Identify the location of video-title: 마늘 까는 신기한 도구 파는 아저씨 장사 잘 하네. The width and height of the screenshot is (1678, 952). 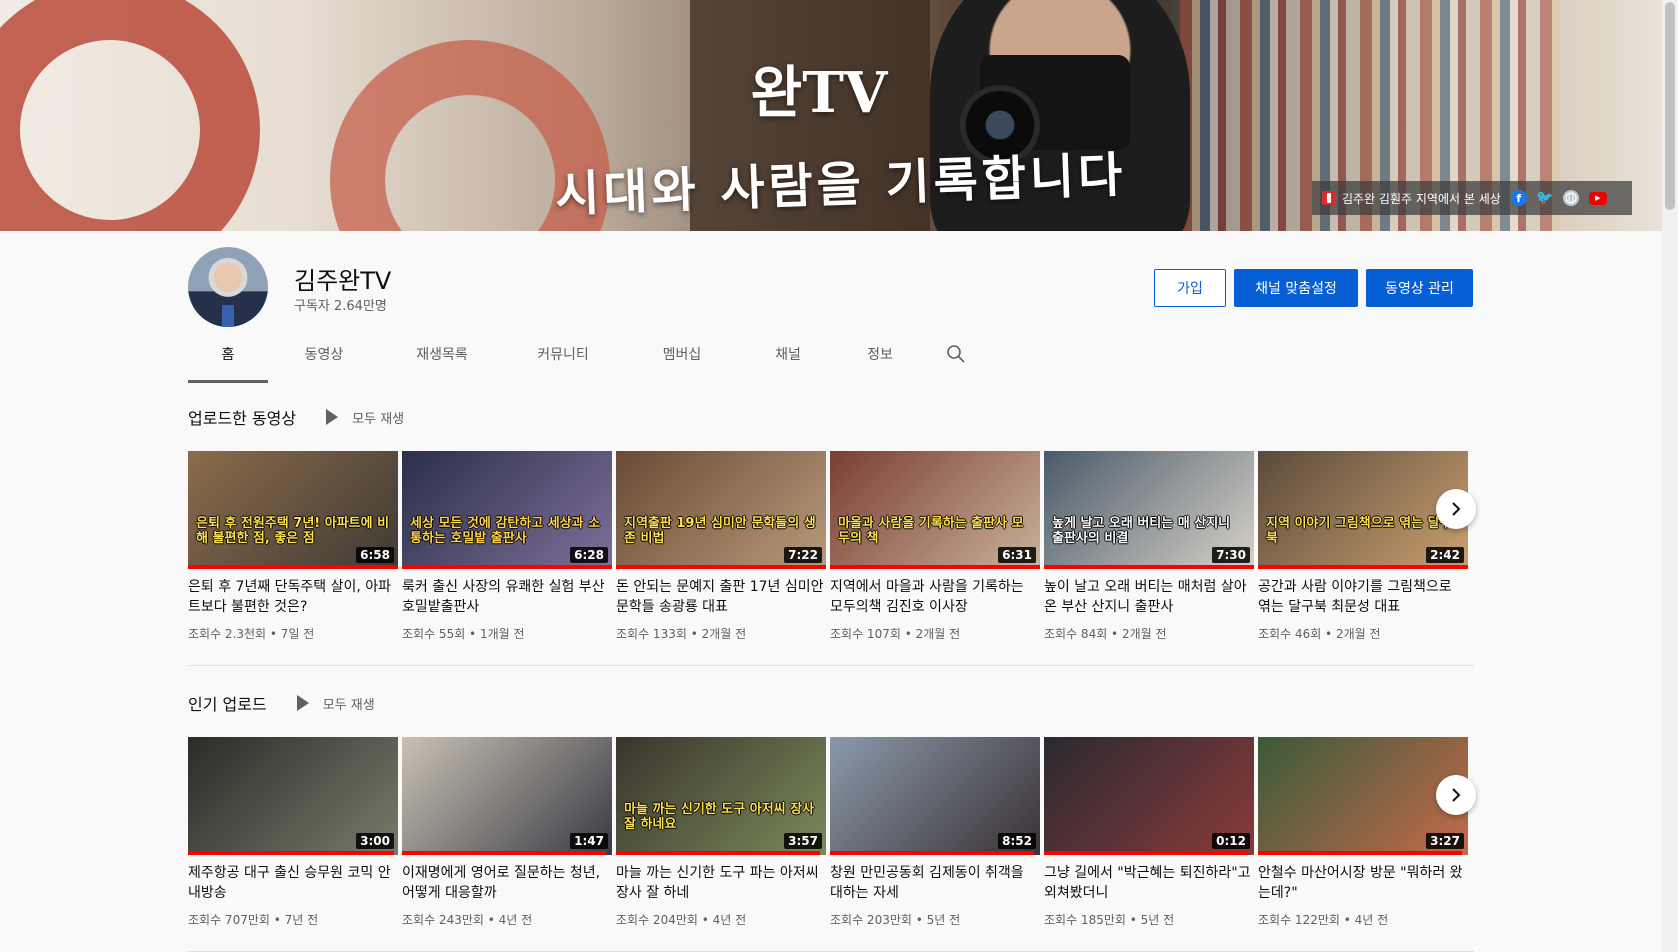
(721, 883).